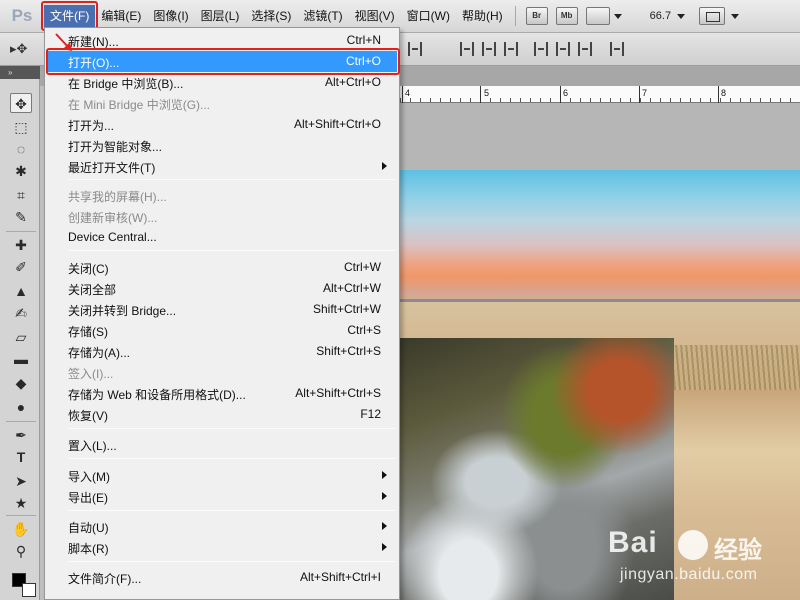 The image size is (800, 600). I want to click on align-bottom-icon, so click(415, 49).